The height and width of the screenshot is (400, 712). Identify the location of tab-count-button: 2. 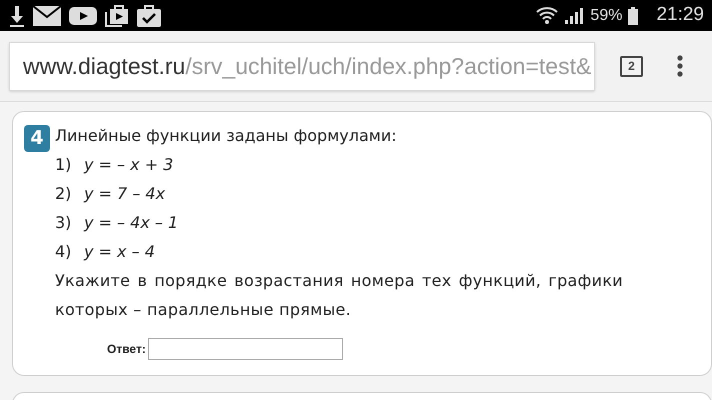
(631, 66).